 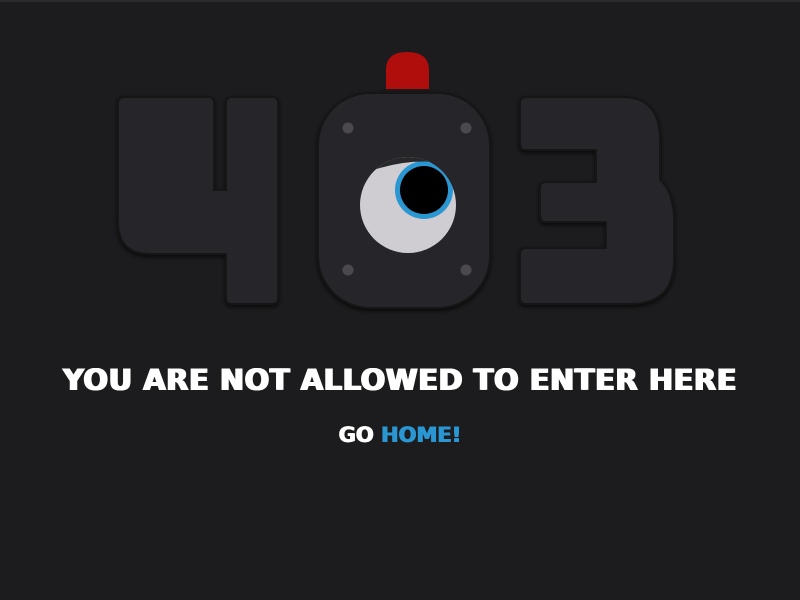 I want to click on rivet-bottom-left, so click(x=348, y=270).